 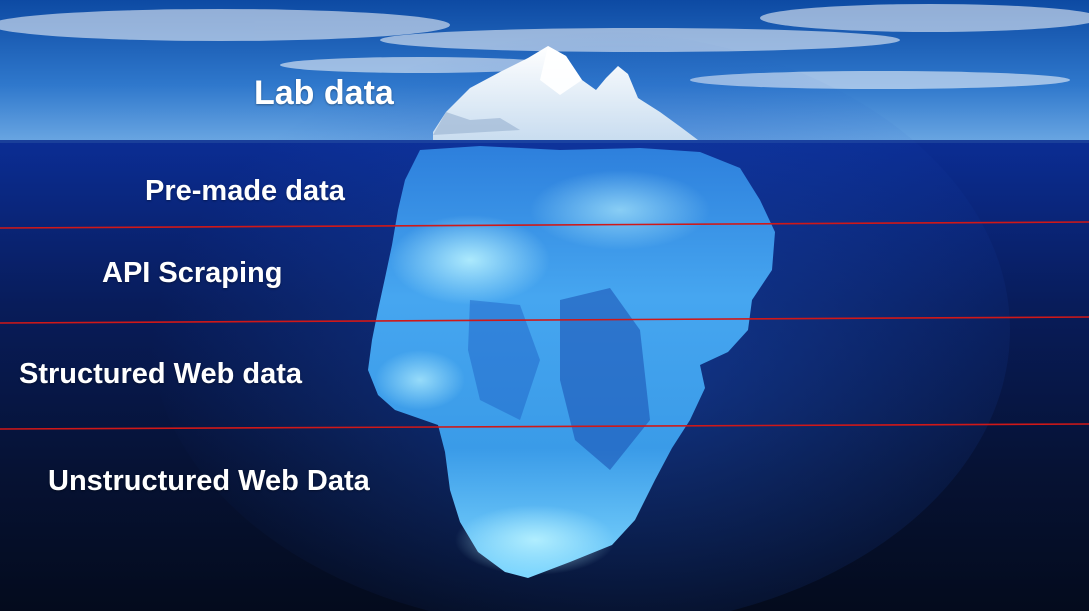 I want to click on layer-label-unstructured-web-data: Unstructured Web Data, so click(x=209, y=481).